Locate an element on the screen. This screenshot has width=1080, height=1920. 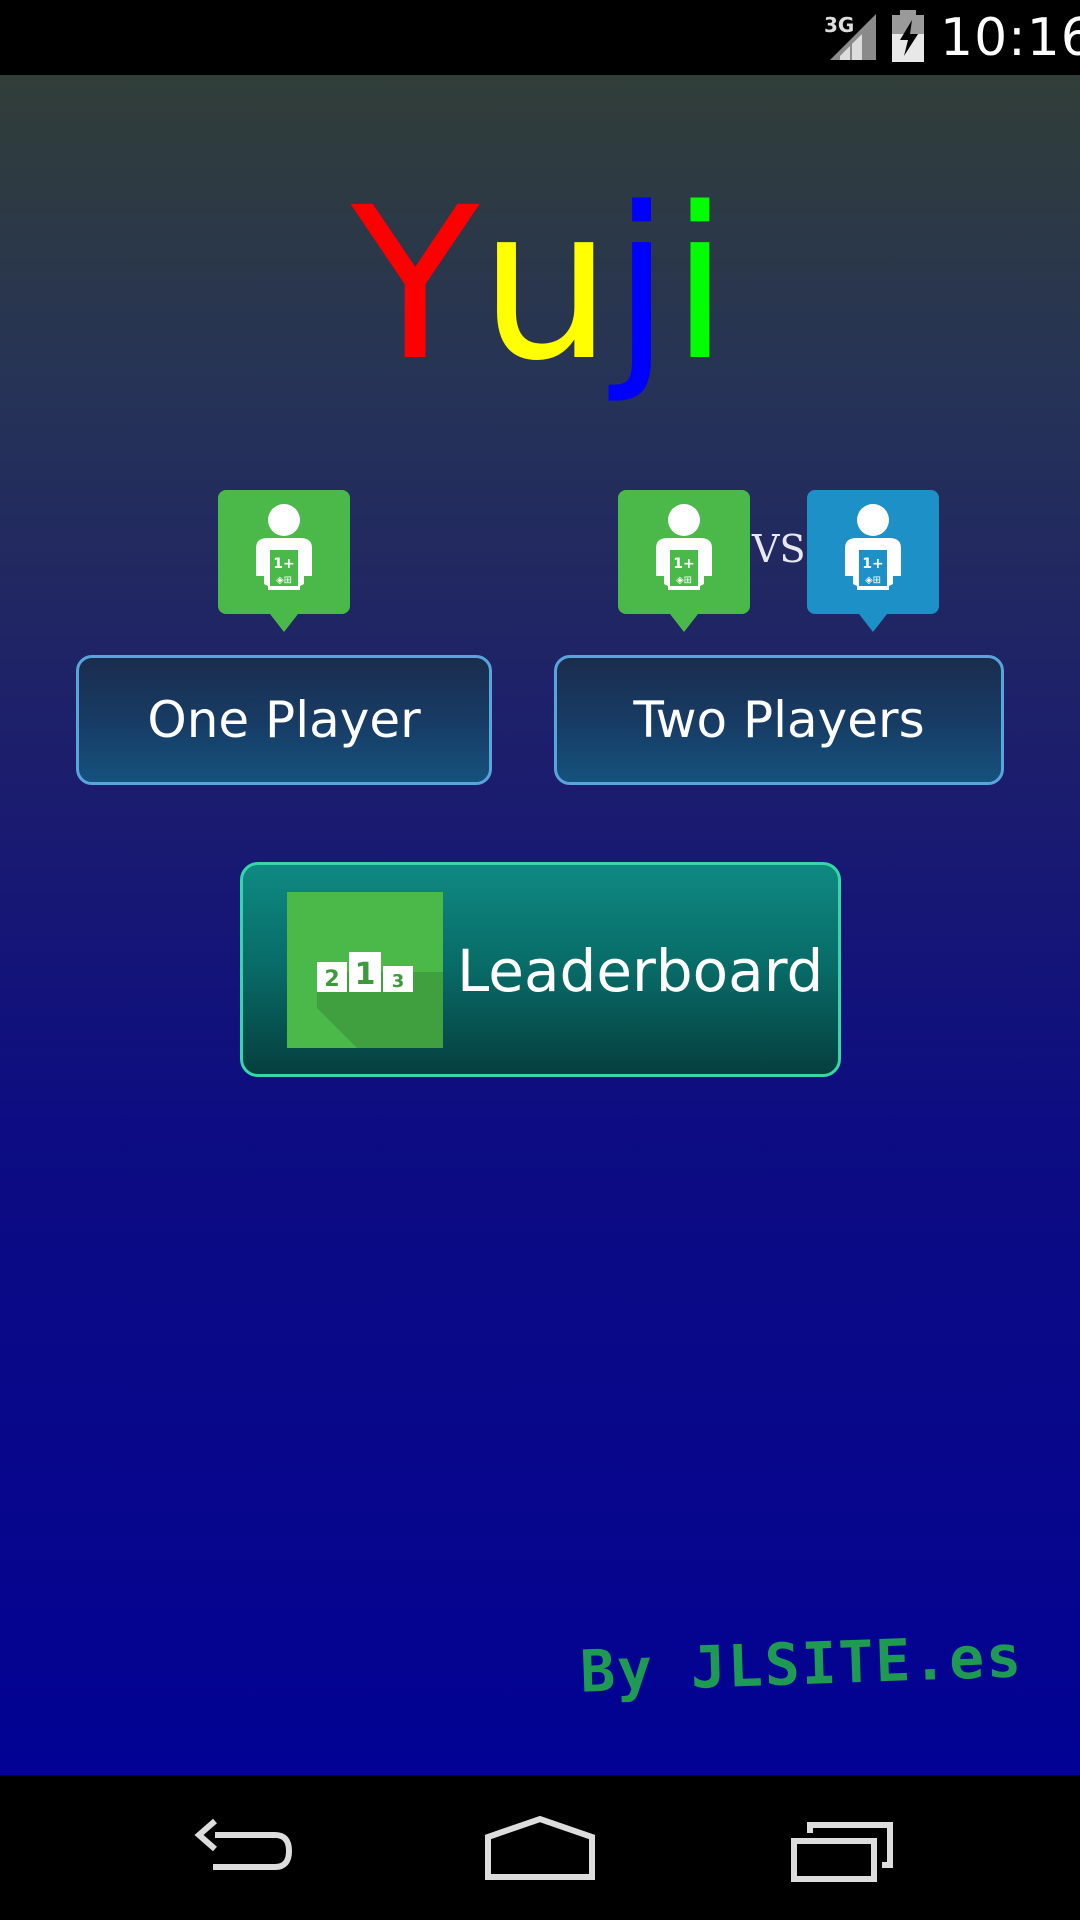
title-letter: Y is located at coordinates (415, 284).